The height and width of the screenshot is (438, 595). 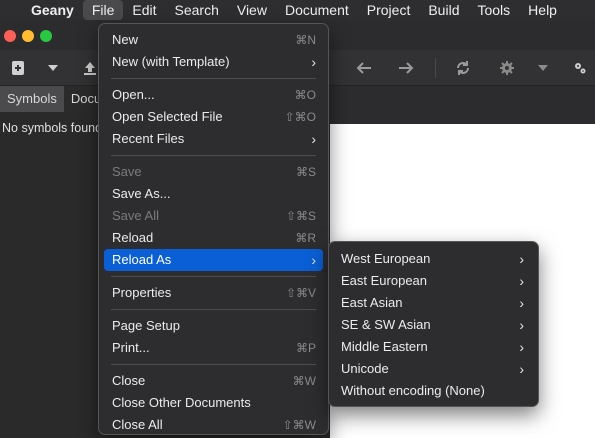 I want to click on menu-item-label: Without encoding (None), so click(x=413, y=390).